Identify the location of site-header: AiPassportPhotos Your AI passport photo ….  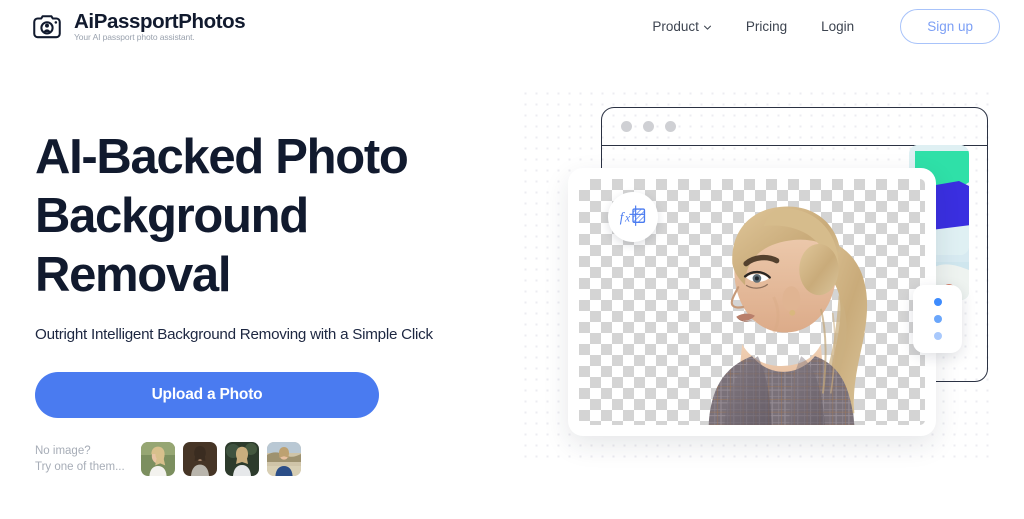
(512, 26).